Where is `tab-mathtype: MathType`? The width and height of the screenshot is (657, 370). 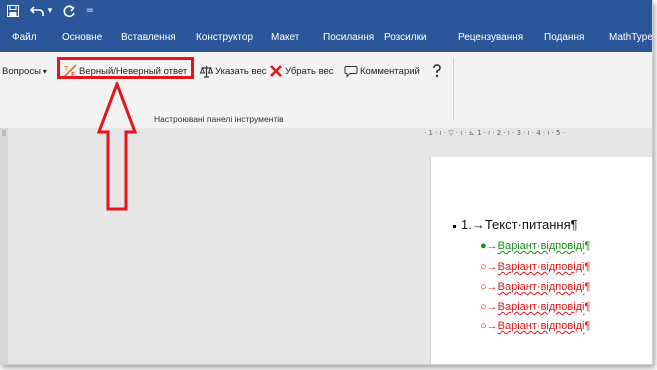
tab-mathtype: MathType is located at coordinates (630, 37).